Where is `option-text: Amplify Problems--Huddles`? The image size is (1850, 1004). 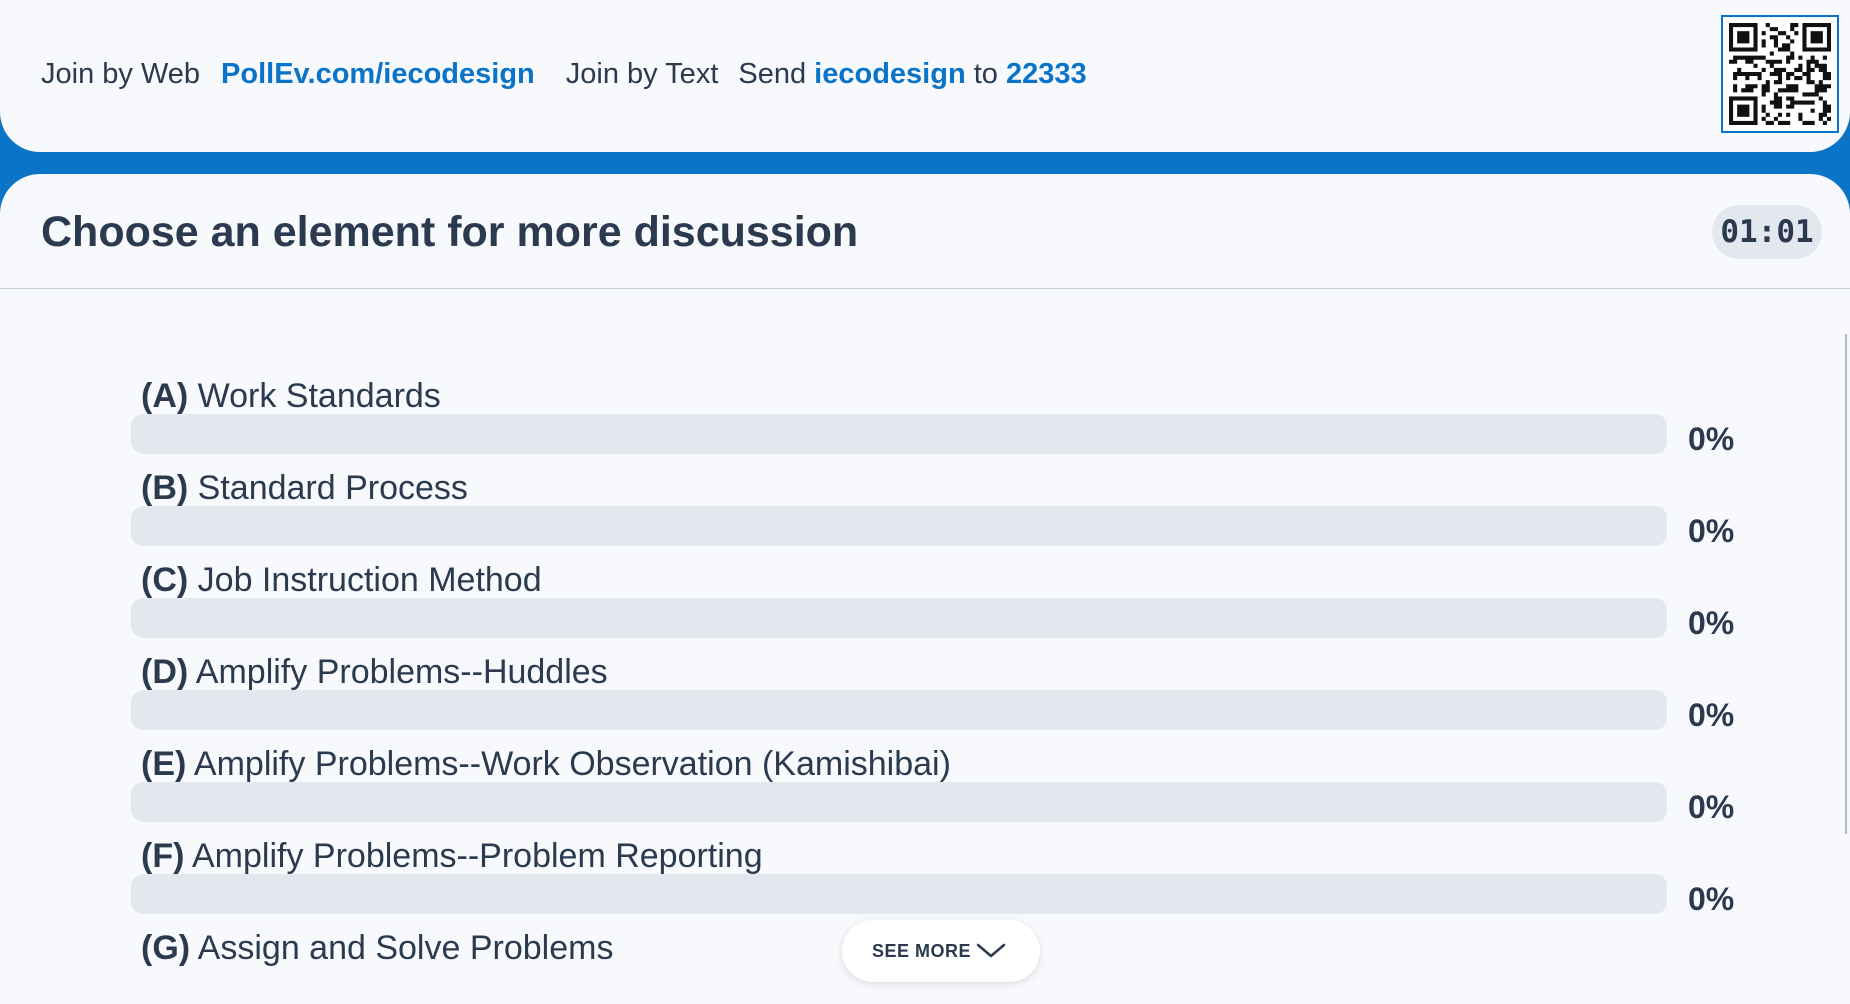
option-text: Amplify Problems--Huddles is located at coordinates (401, 672).